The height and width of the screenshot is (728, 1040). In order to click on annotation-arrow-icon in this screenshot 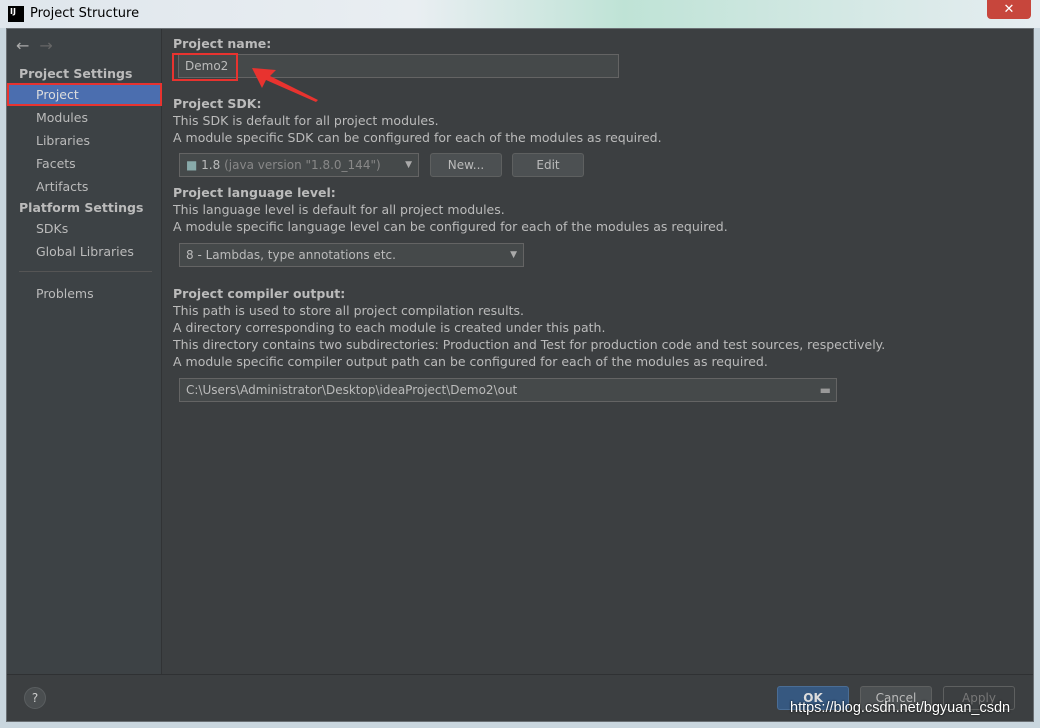, I will do `click(285, 85)`.